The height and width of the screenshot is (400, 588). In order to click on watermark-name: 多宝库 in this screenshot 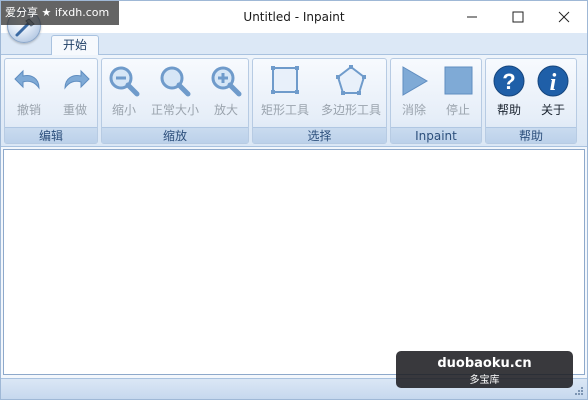, I will do `click(484, 380)`.